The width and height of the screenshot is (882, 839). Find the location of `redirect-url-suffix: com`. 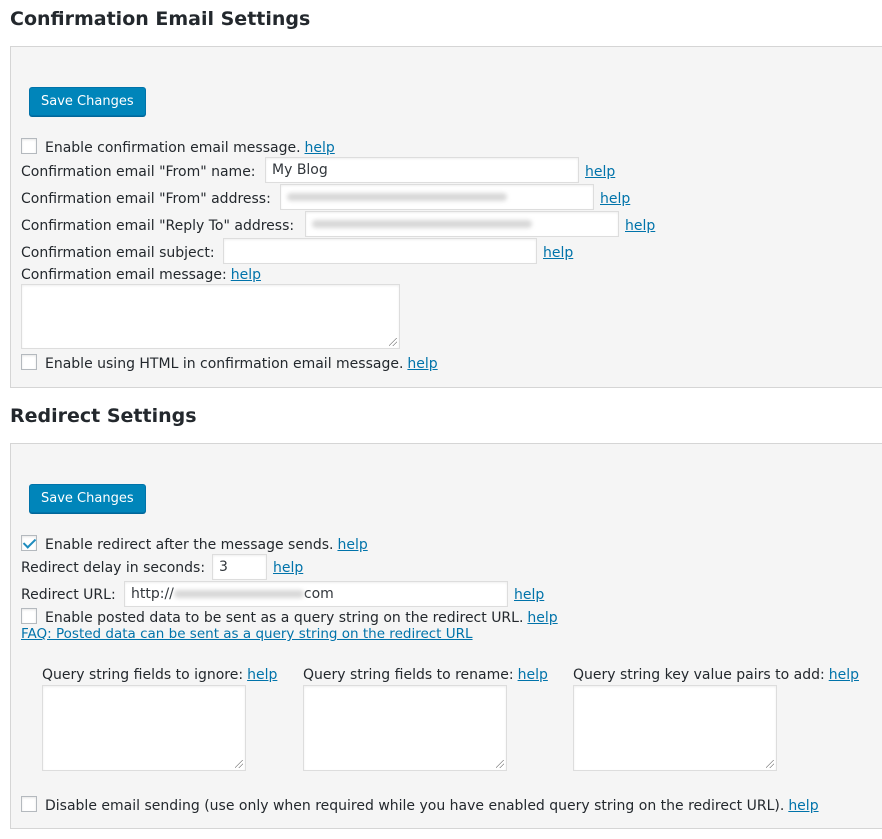

redirect-url-suffix: com is located at coordinates (318, 594).